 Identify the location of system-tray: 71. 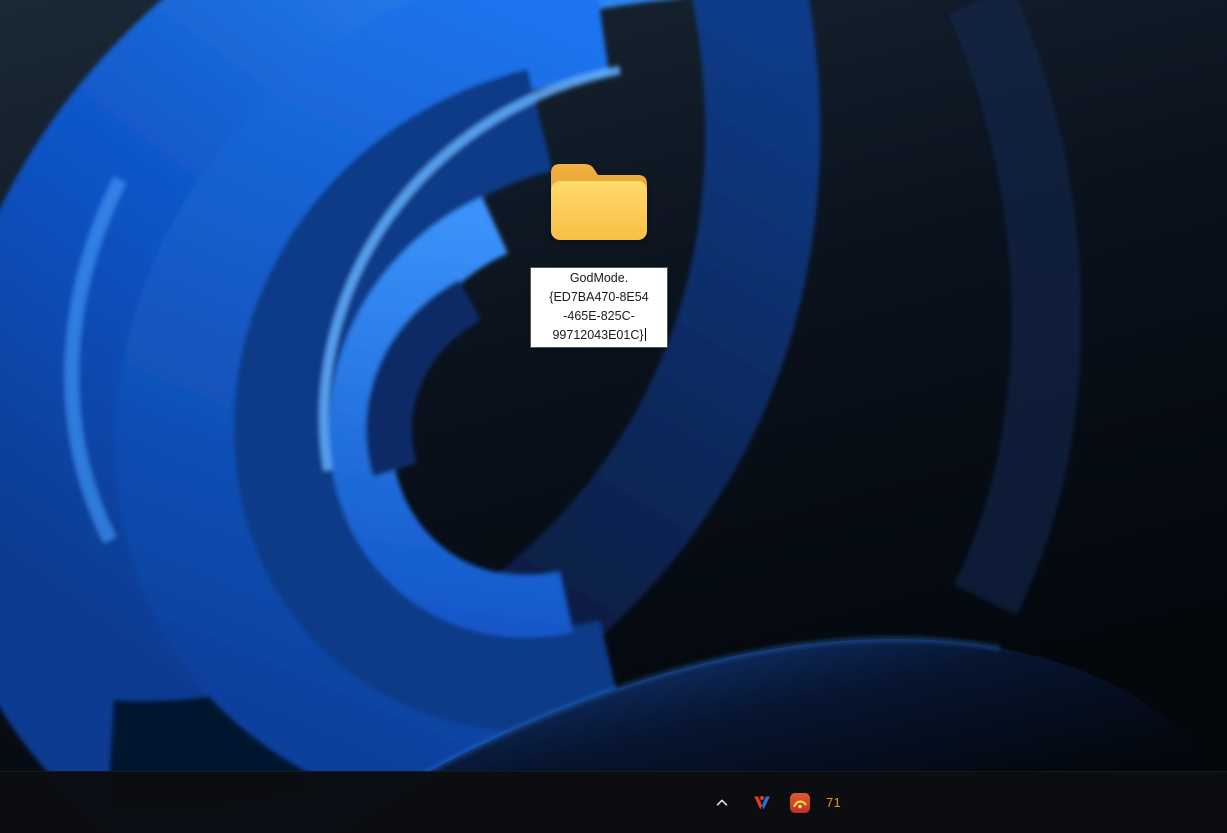
(773, 802).